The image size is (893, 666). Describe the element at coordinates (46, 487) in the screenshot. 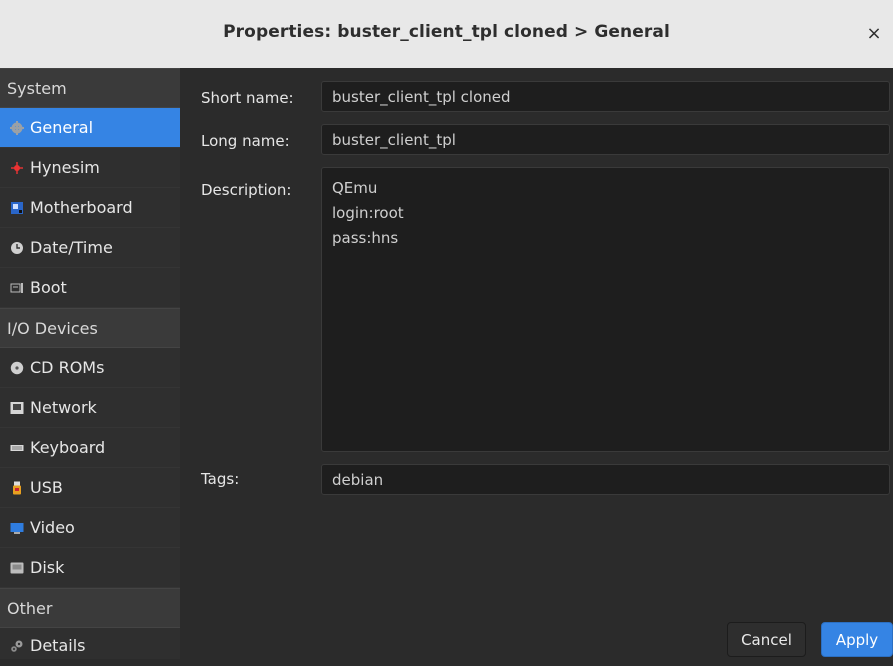

I see `sidebar-item-label: USB` at that location.